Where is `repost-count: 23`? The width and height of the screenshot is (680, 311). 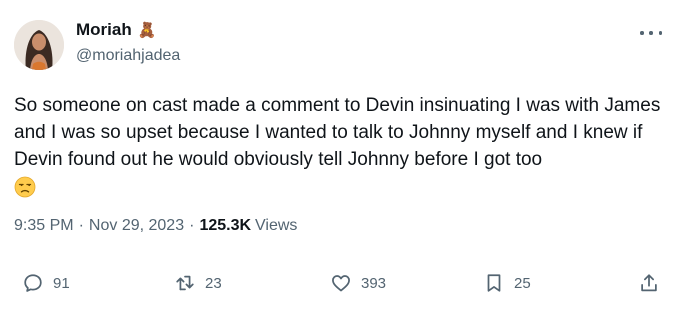
repost-count: 23 is located at coordinates (213, 283).